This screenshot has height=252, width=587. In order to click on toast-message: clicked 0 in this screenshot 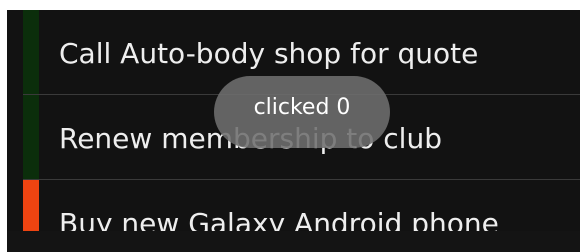, I will do `click(302, 112)`.